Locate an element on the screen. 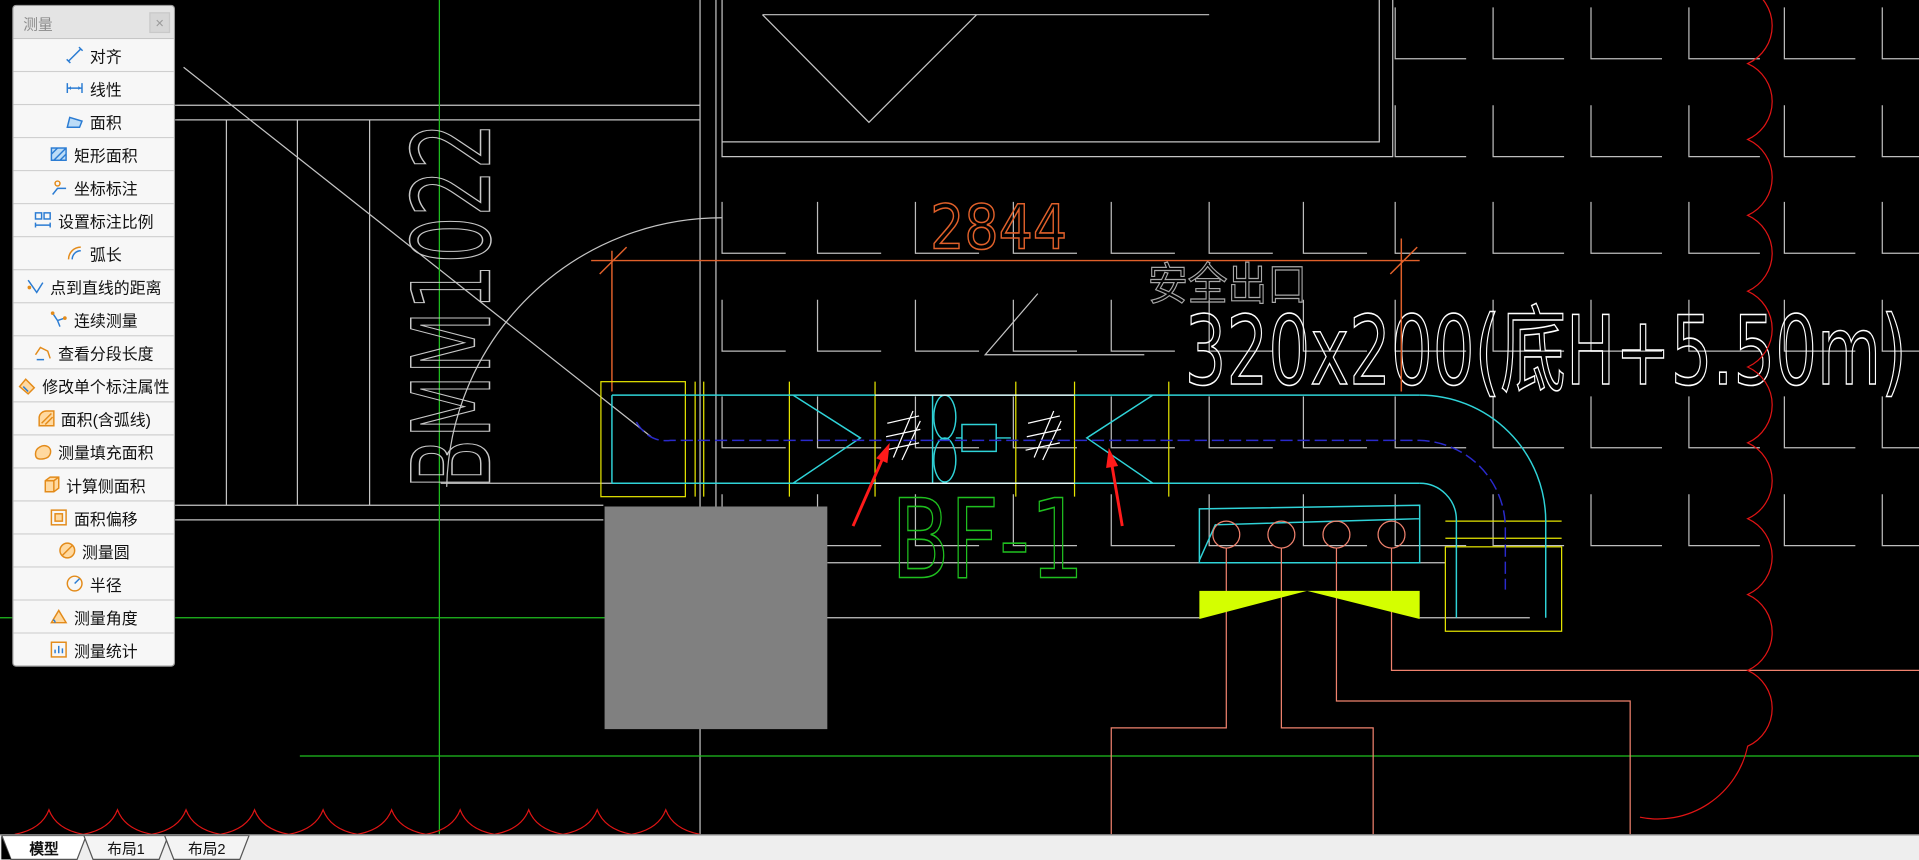 Image resolution: width=1919 pixels, height=860 pixels. coordinate-icon is located at coordinates (60, 187).